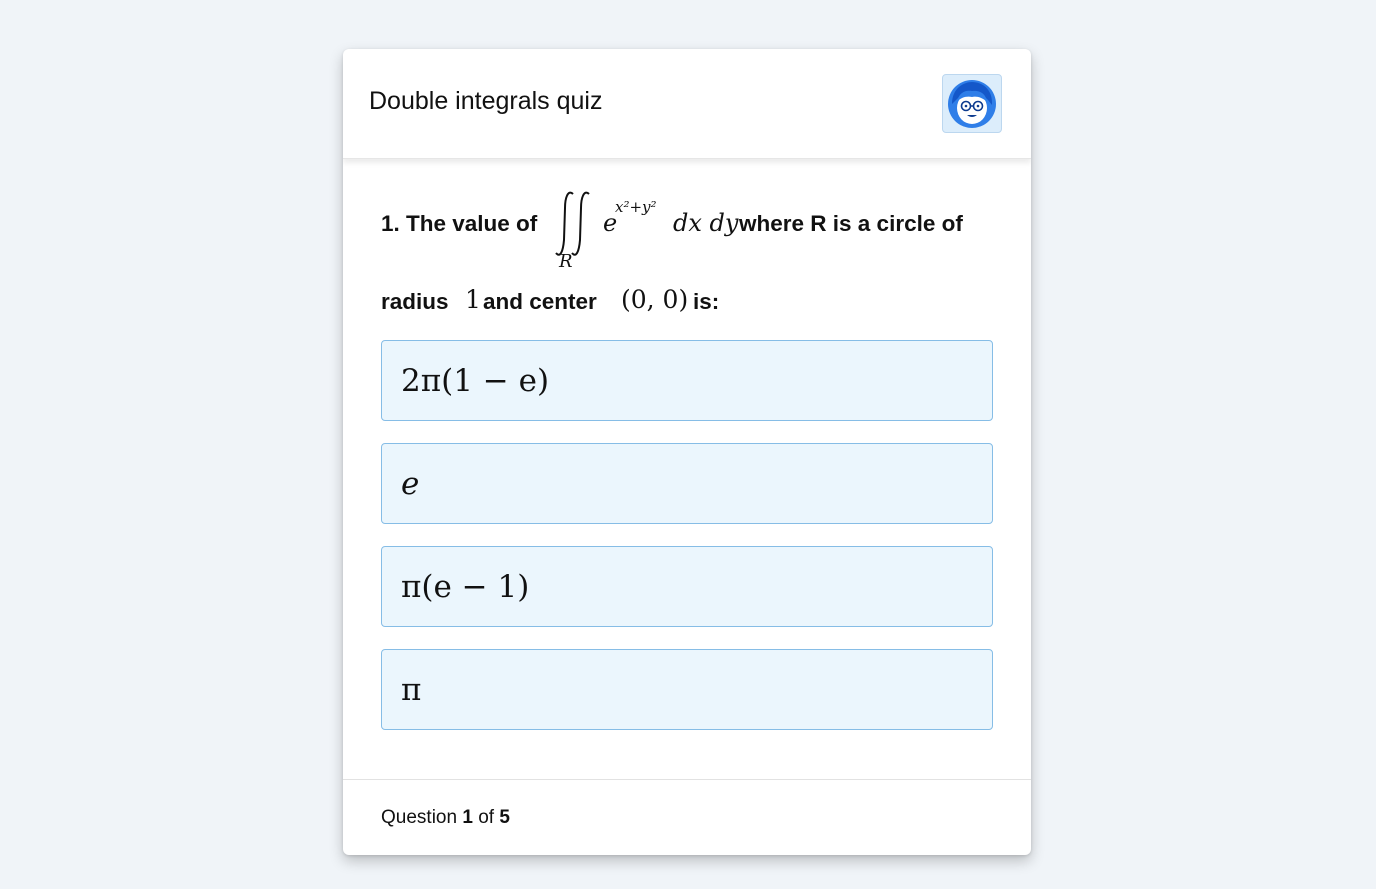 This screenshot has width=1376, height=889. What do you see at coordinates (851, 223) in the screenshot?
I see `question-middle: where R is a circle of` at bounding box center [851, 223].